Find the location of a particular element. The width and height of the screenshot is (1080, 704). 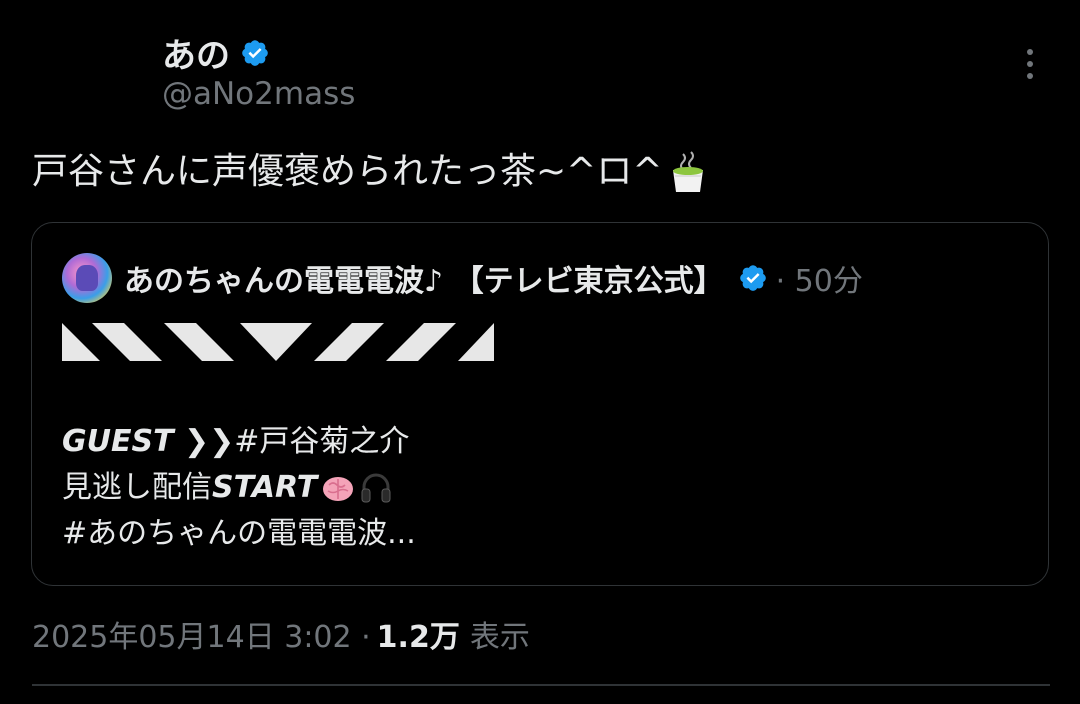

quoted-author-avatar is located at coordinates (87, 278).